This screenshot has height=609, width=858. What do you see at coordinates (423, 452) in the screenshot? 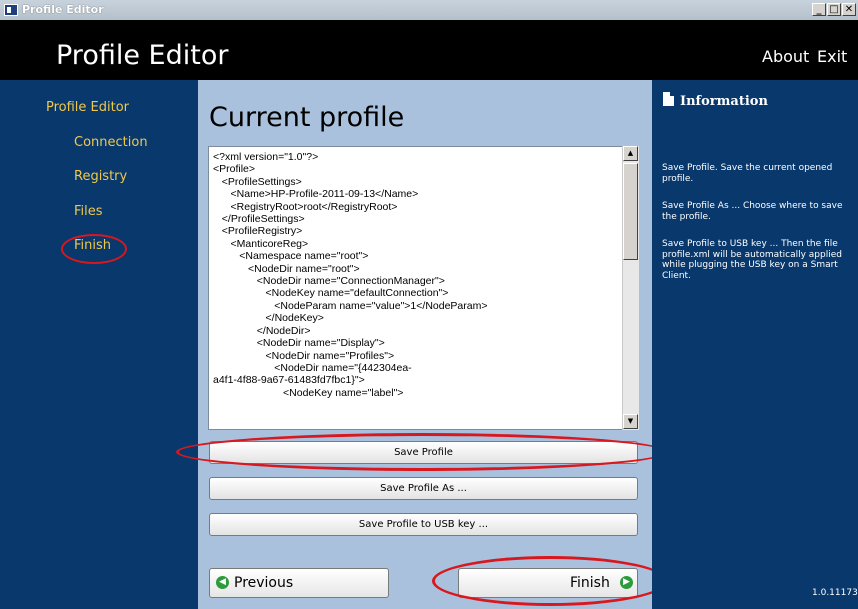
I see `save-profile-button: Save Profile` at bounding box center [423, 452].